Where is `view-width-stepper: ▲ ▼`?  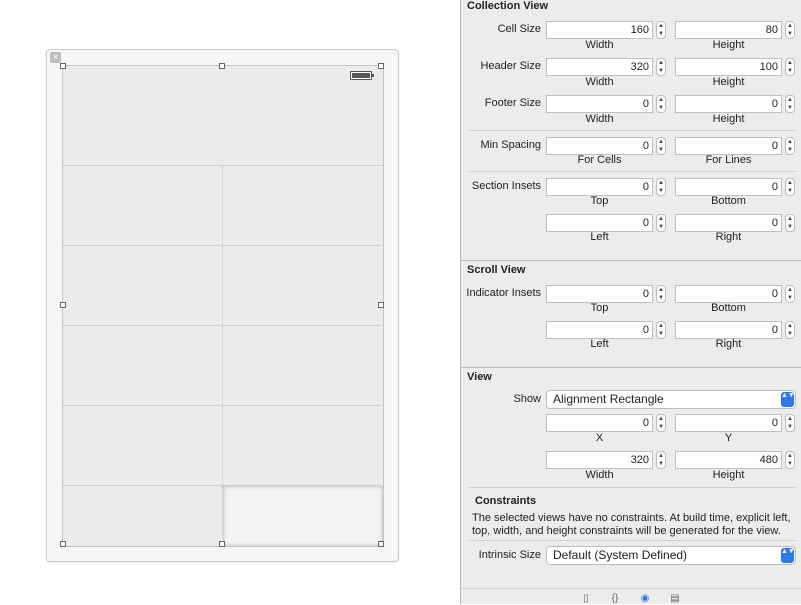
view-width-stepper: ▲ ▼ is located at coordinates (661, 460).